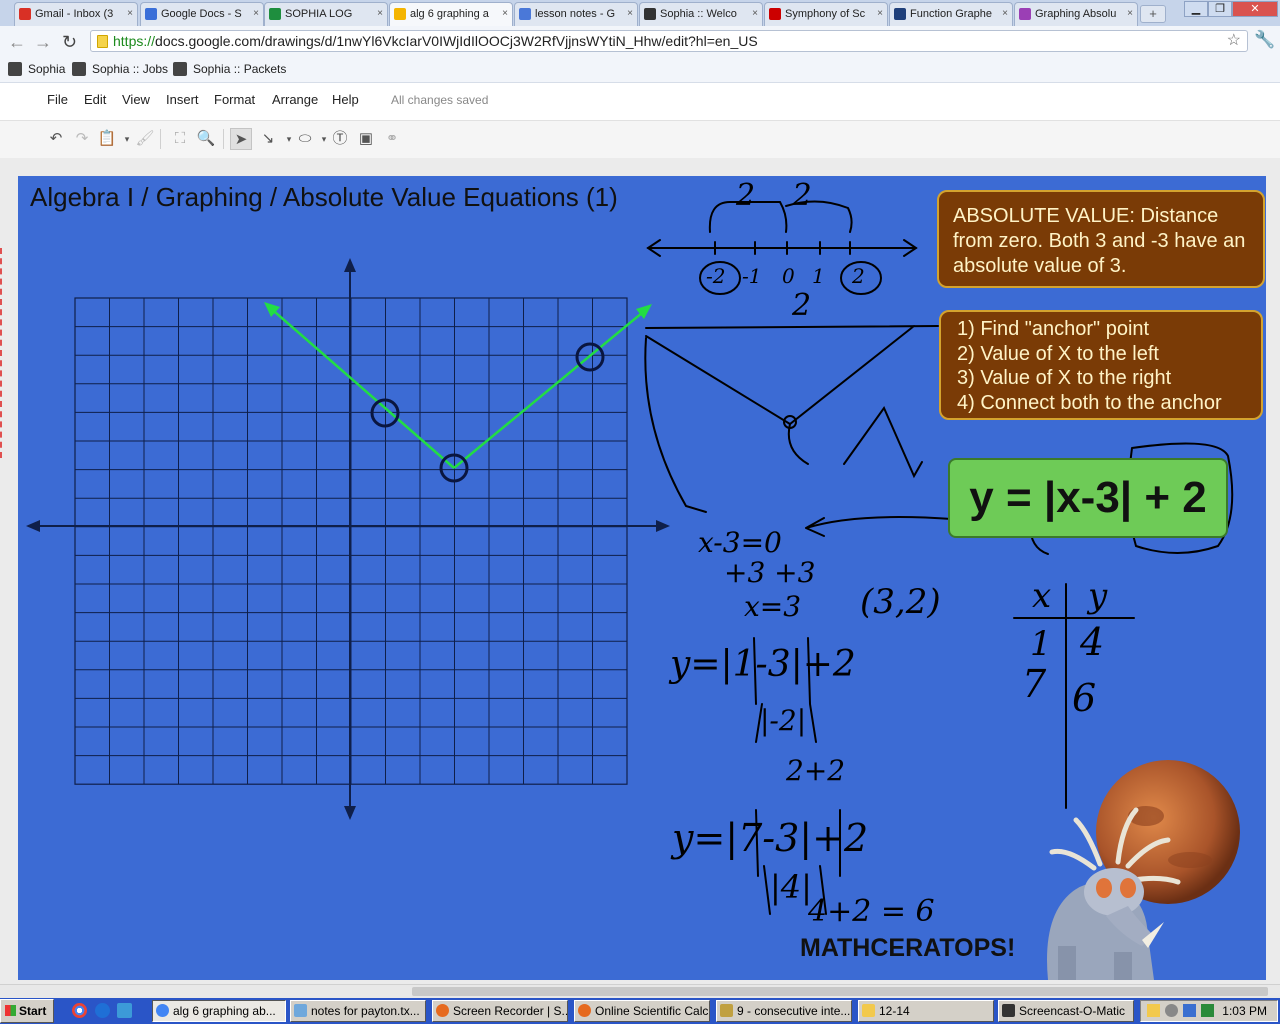 This screenshot has height=1024, width=1280. I want to click on tab-sophia-welcome: Sophia :: Welco ×, so click(701, 14).